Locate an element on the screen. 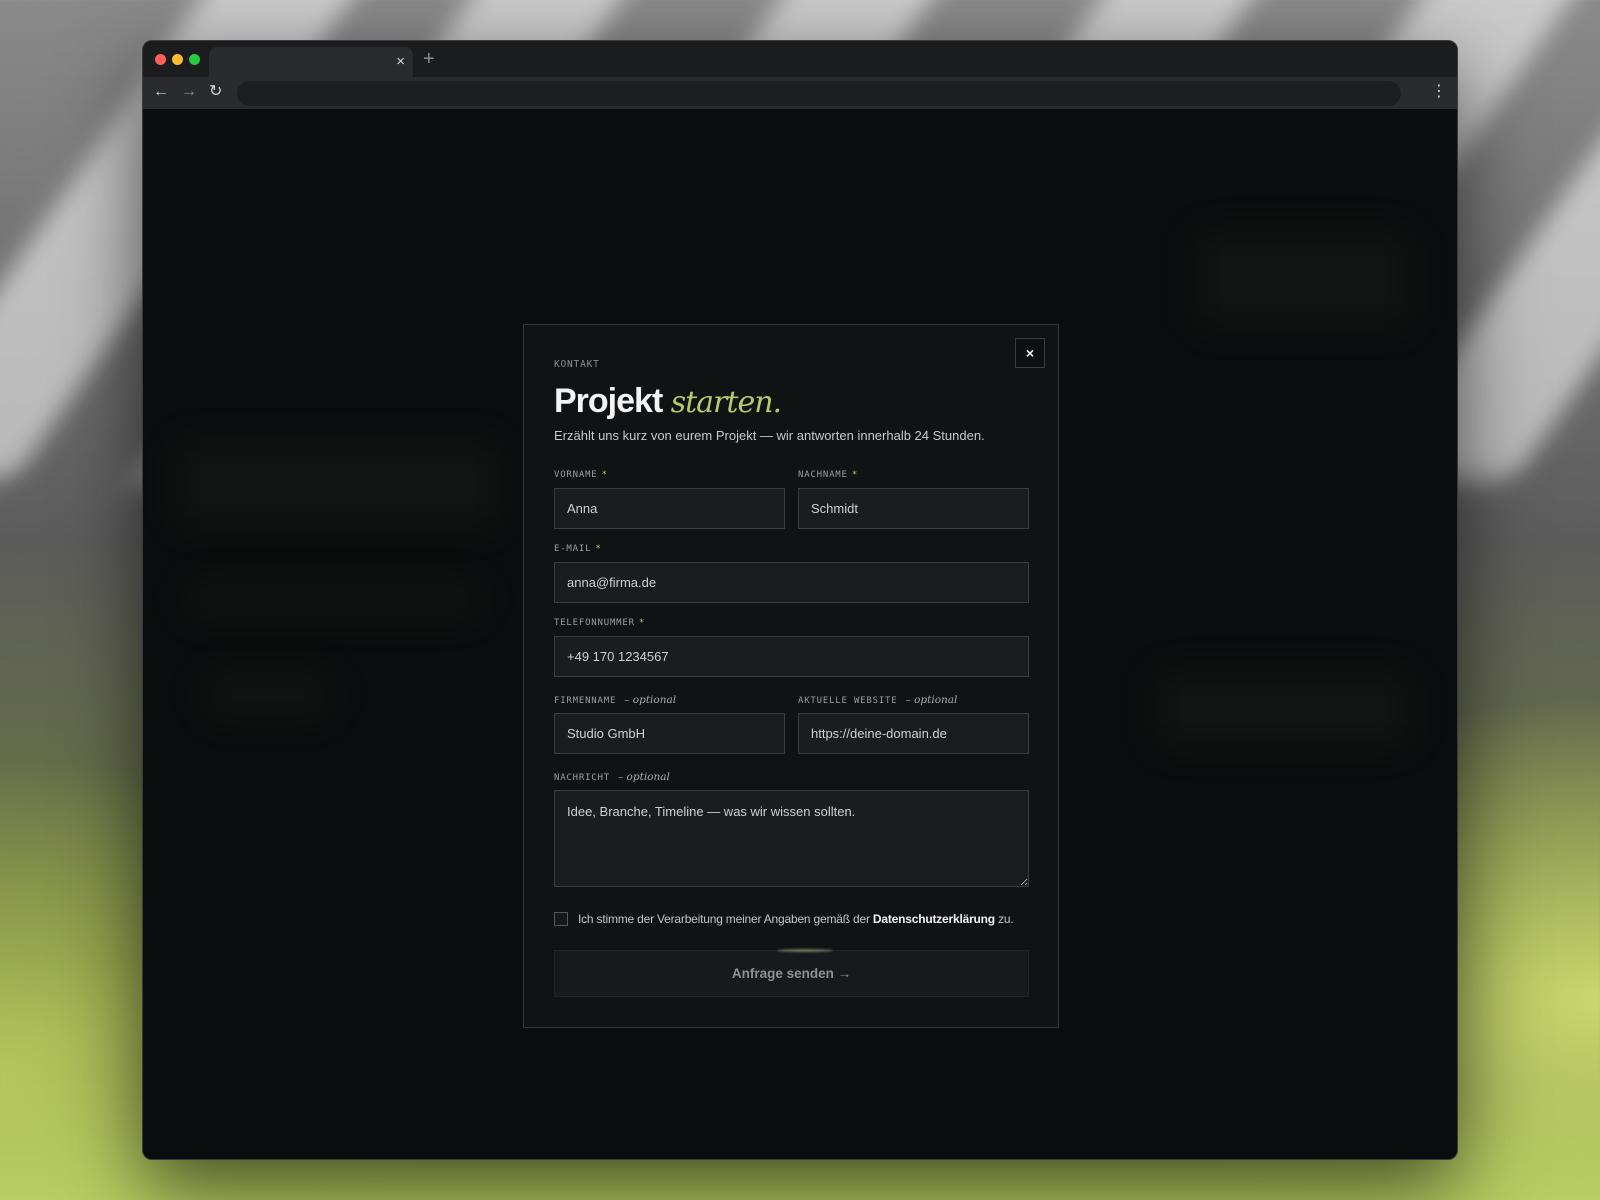 This screenshot has width=1600, height=1200. reload-icon: ↻ is located at coordinates (215, 92).